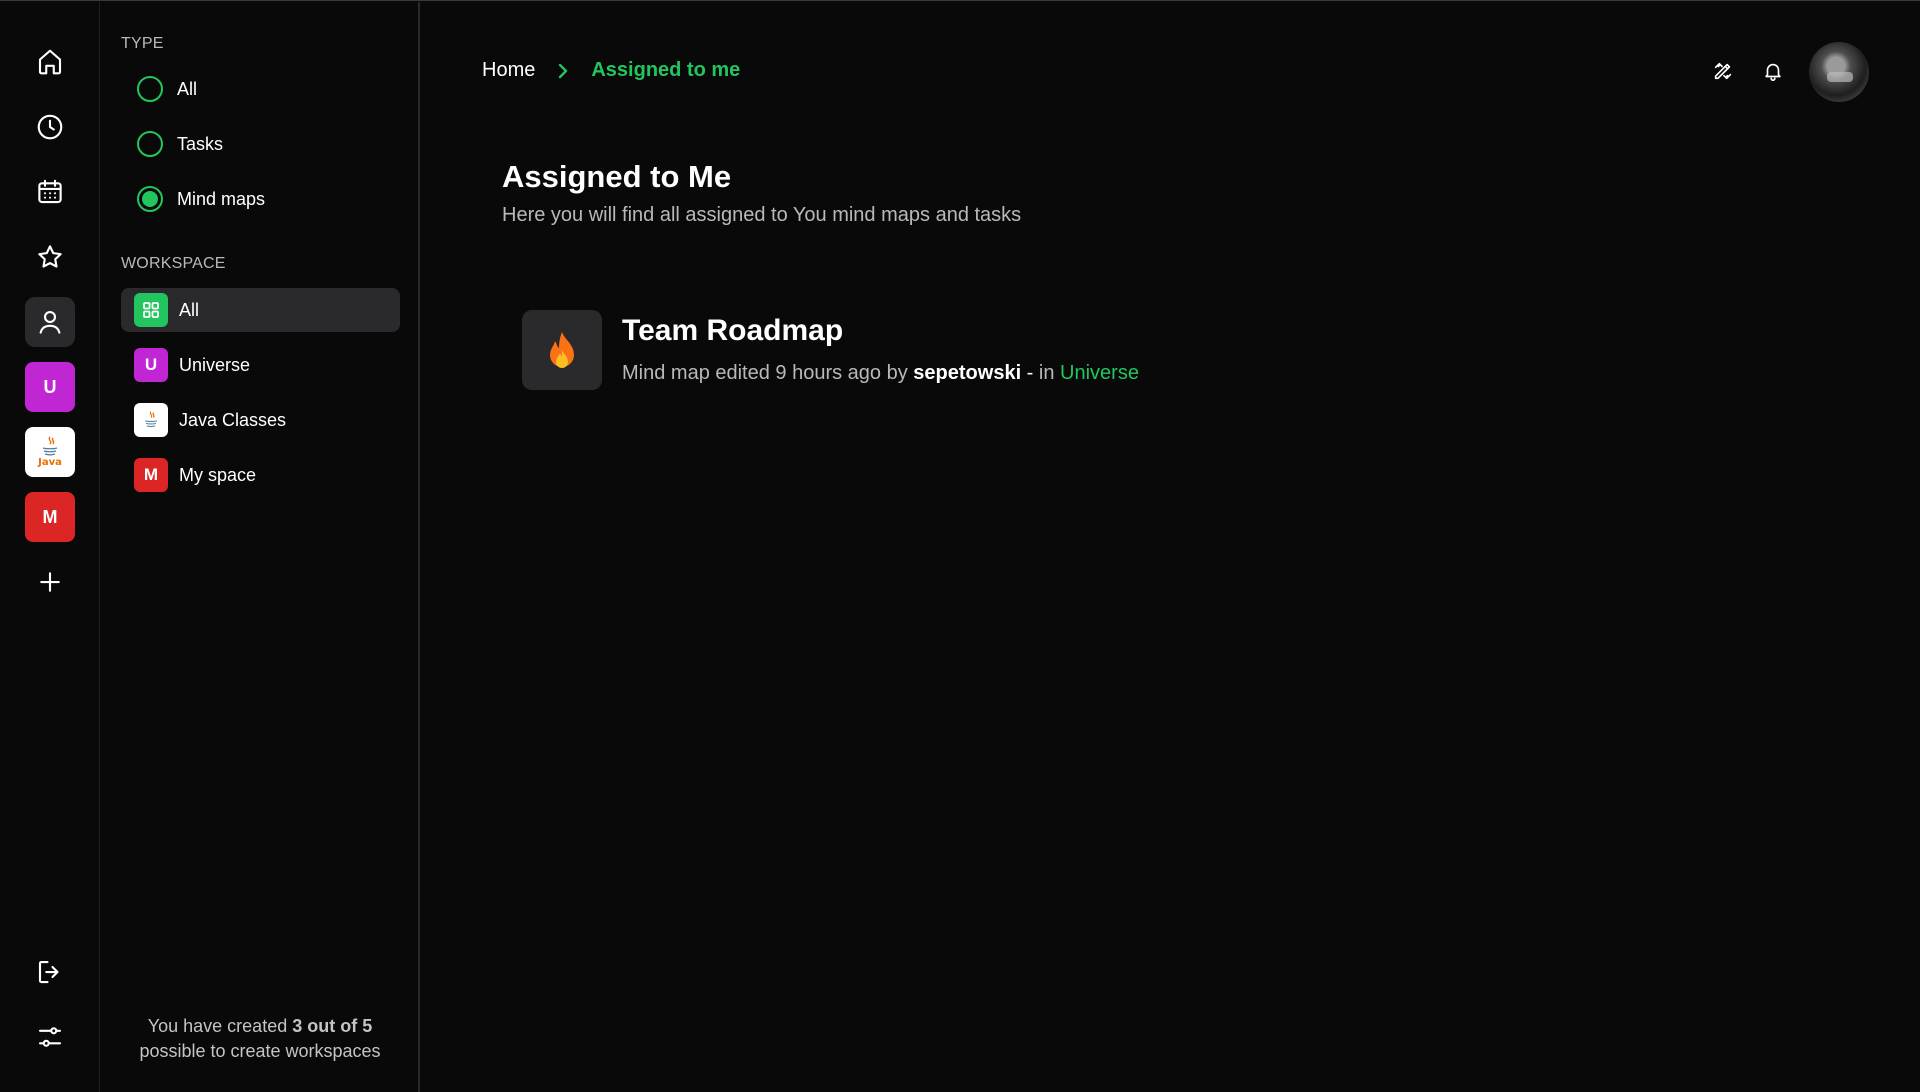 This screenshot has height=1092, width=1920. I want to click on note-suffix: possible to create workspaces, so click(260, 1051).